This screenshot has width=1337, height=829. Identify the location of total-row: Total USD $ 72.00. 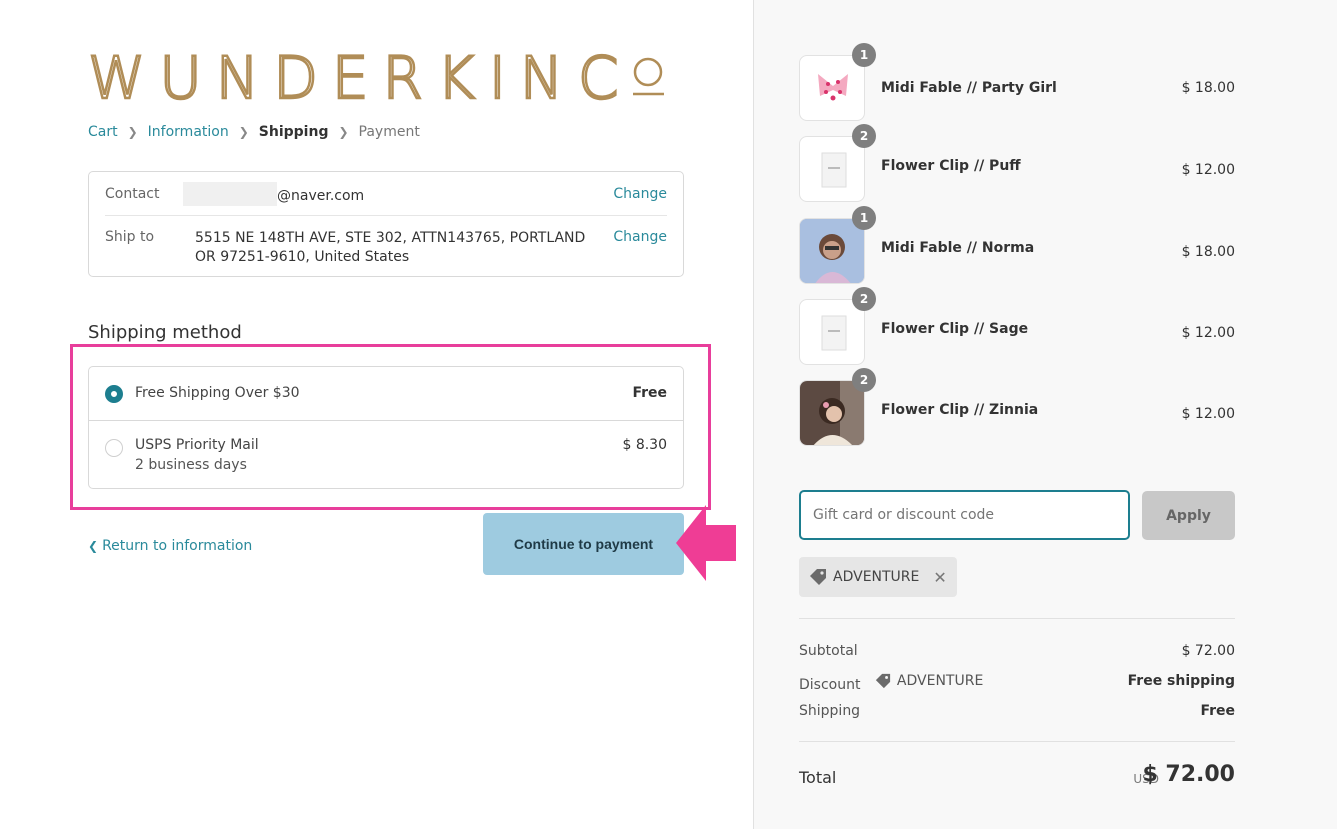
(1017, 780).